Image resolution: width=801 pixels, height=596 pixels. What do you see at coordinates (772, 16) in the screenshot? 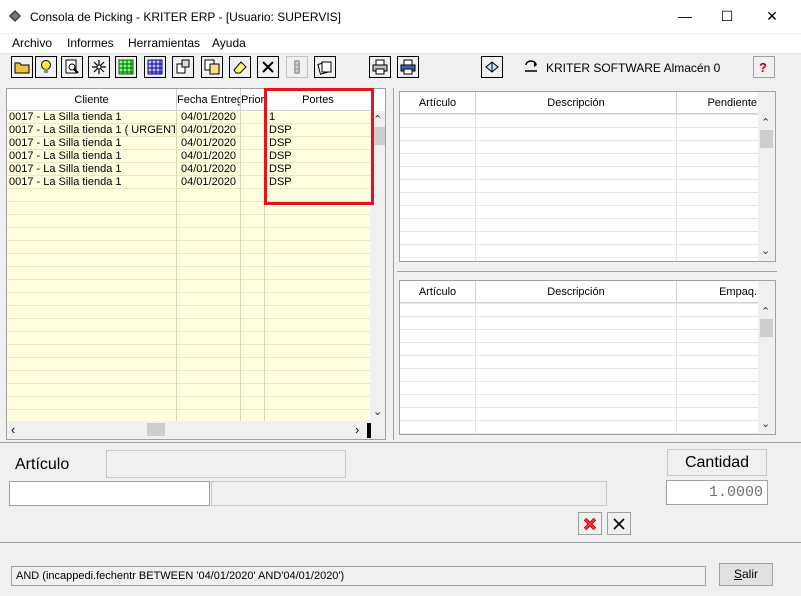
I see `close-button: ✕` at bounding box center [772, 16].